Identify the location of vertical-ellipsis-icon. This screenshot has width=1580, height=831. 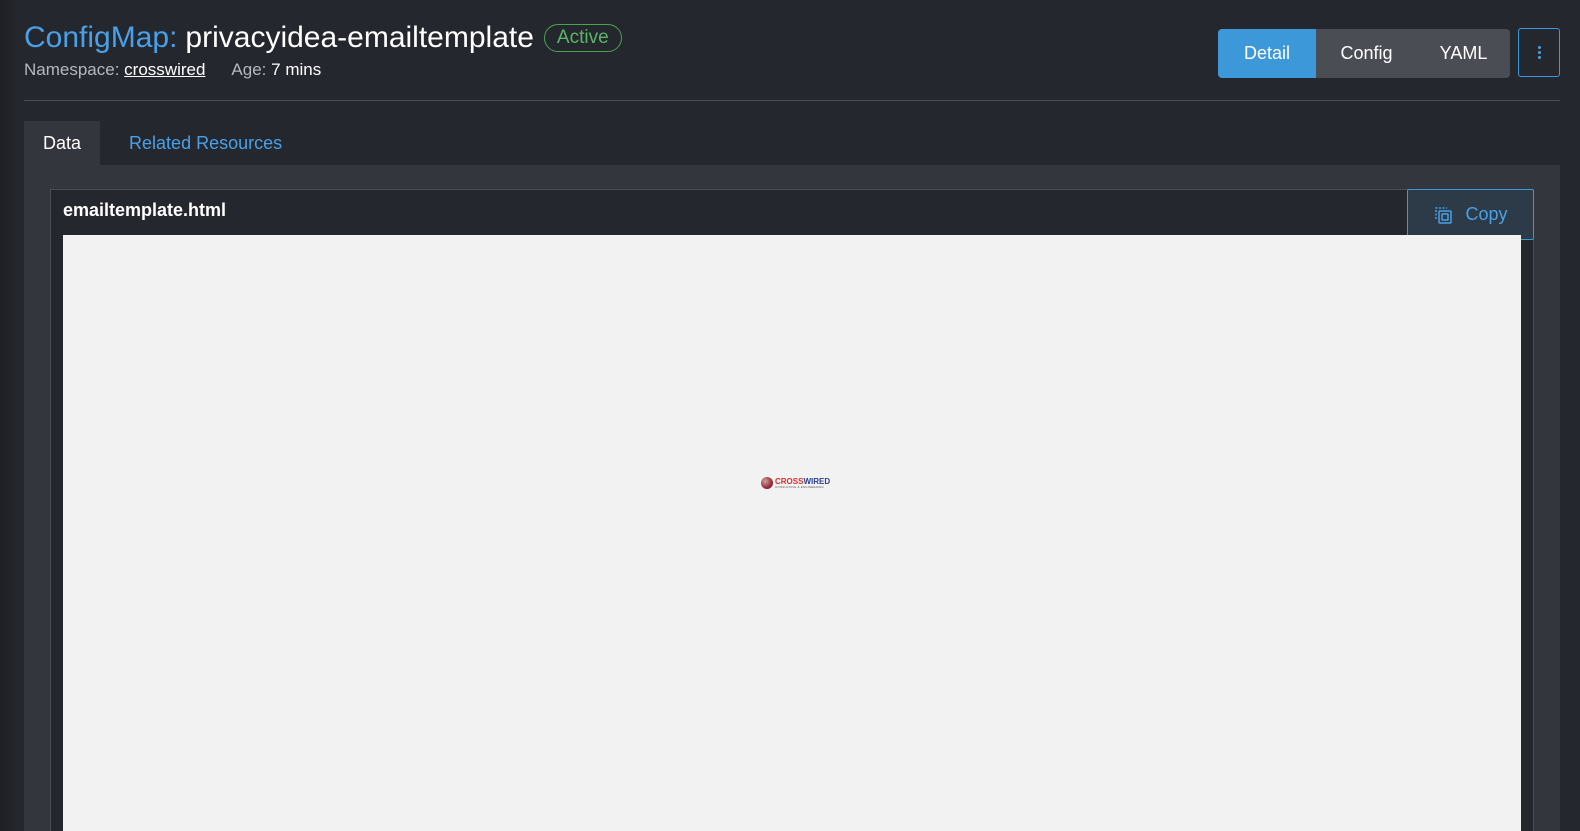
(1539, 52).